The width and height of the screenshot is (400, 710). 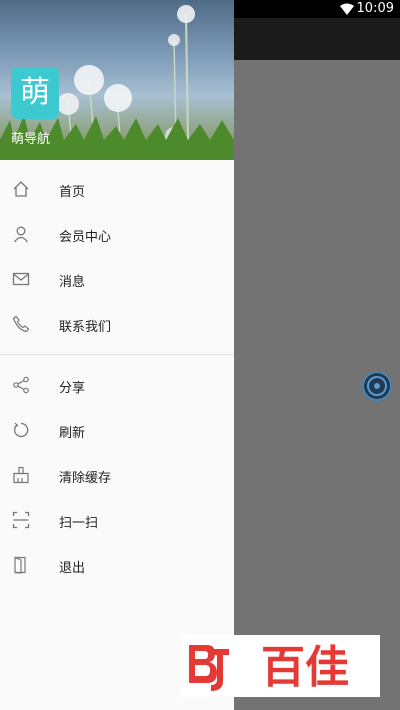 I want to click on status-time: 10:09, so click(x=375, y=8).